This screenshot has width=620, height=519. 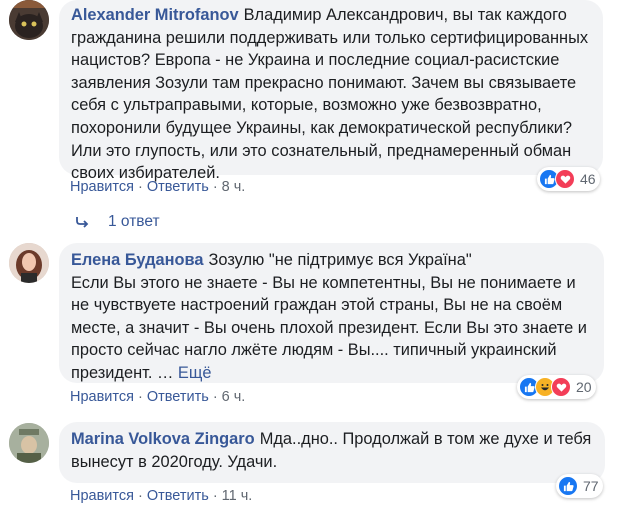 I want to click on comment-text-first: Зозулю "не підтримує вся Україна", so click(x=340, y=260).